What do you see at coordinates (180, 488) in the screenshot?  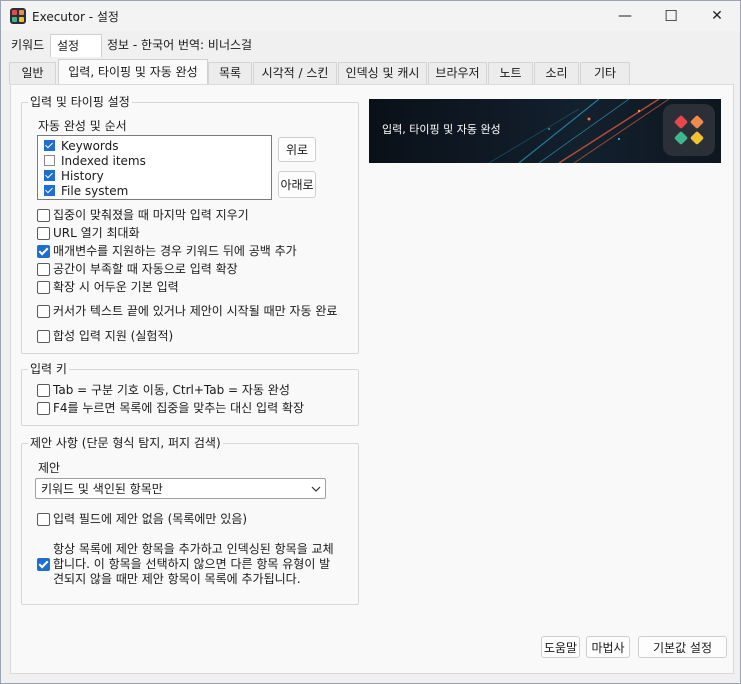 I see `suggestion-select: 키워드 및 색인된 항목만` at bounding box center [180, 488].